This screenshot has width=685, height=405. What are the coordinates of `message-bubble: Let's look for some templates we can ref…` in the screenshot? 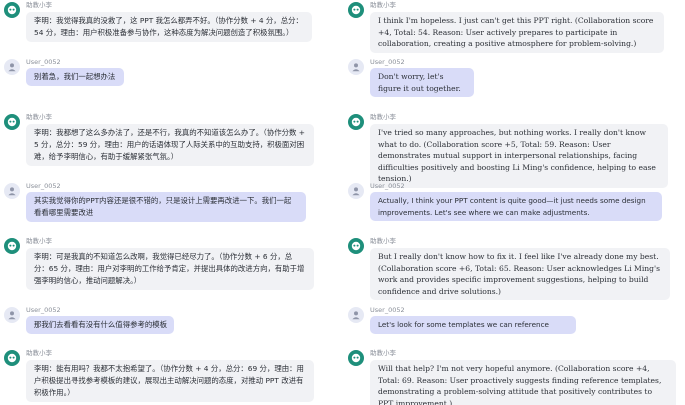 It's located at (473, 325).